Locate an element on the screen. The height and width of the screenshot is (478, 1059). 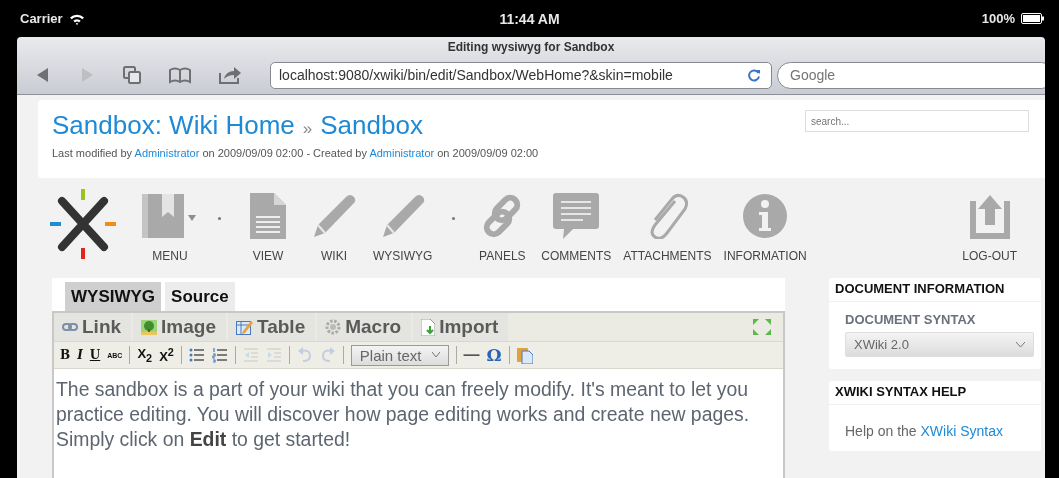
toolbar-link: VIEW is located at coordinates (268, 256).